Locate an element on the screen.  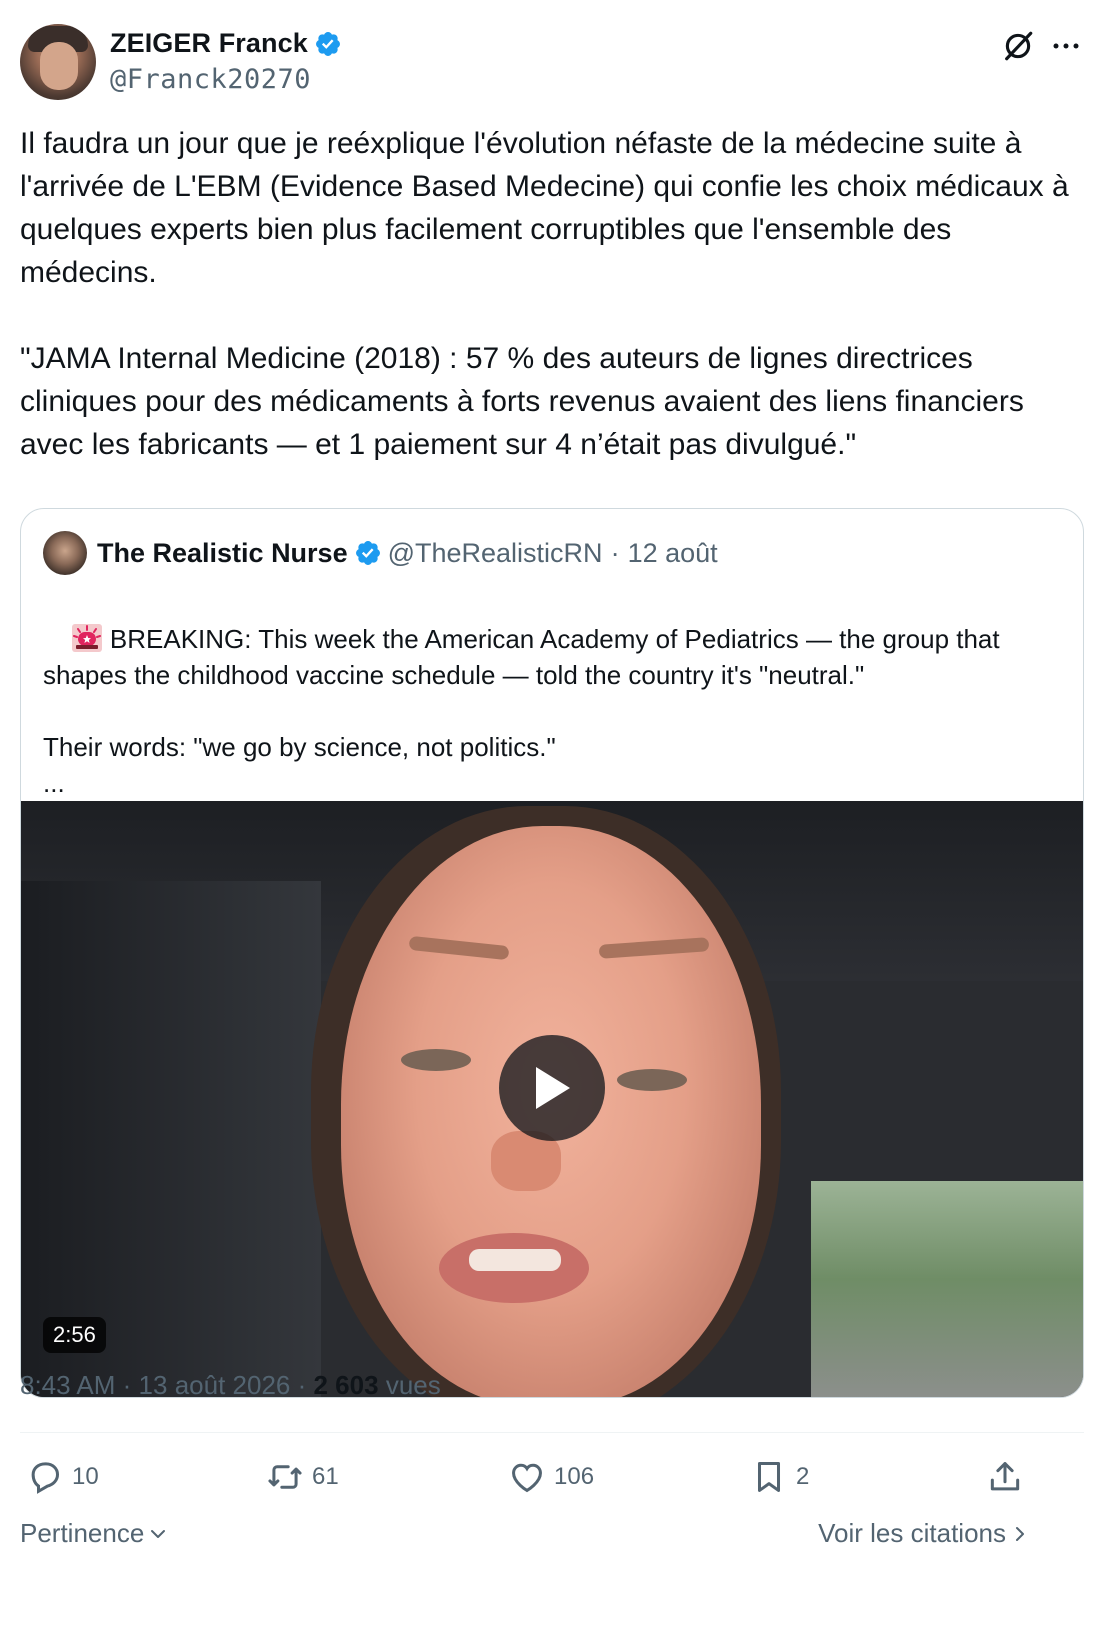
views-count: 2 603 is located at coordinates (346, 1385).